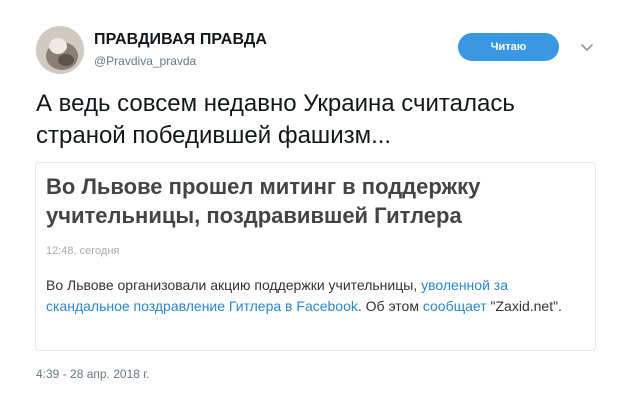 The image size is (633, 400). Describe the element at coordinates (587, 47) in the screenshot. I see `chevron-down-icon` at that location.